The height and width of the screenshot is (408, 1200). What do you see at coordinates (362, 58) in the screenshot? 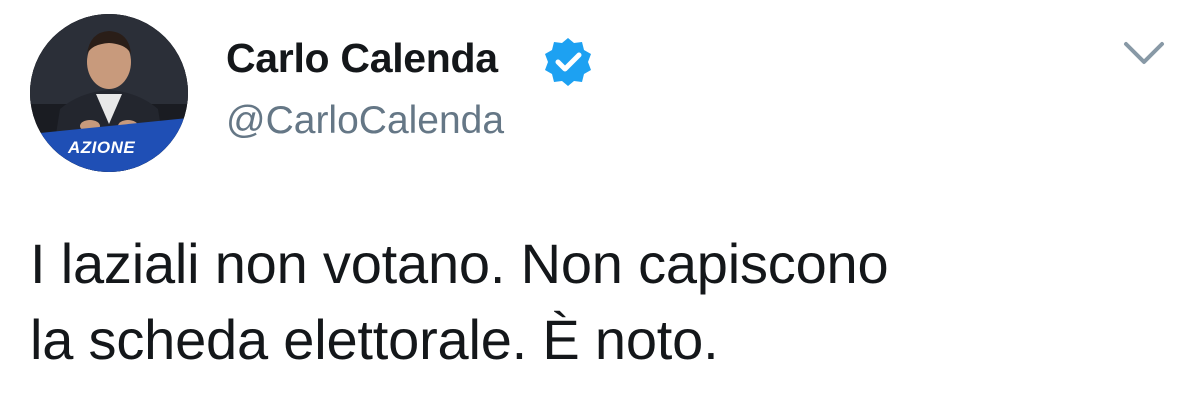
I see `author-display-name: Carlo Calenda` at bounding box center [362, 58].